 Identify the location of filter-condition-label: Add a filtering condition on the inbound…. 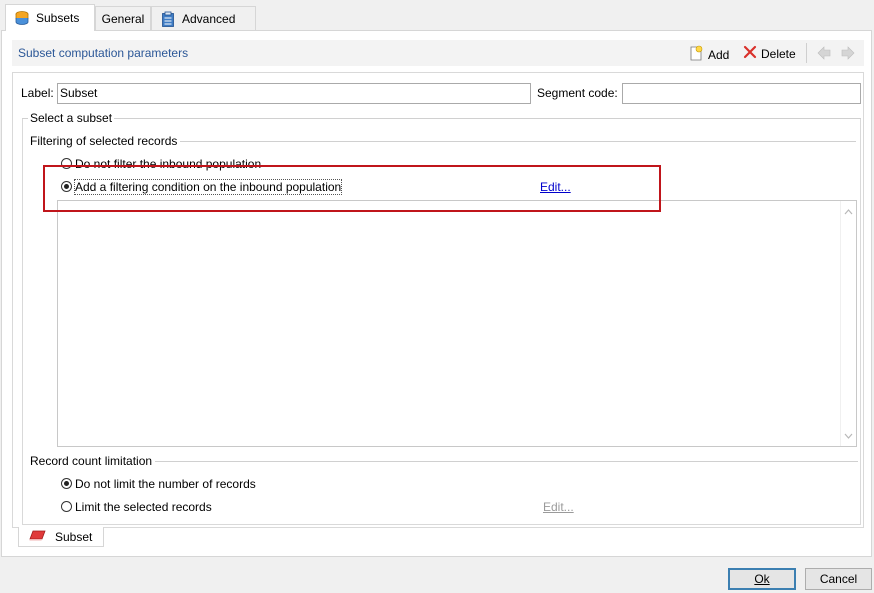
(208, 187).